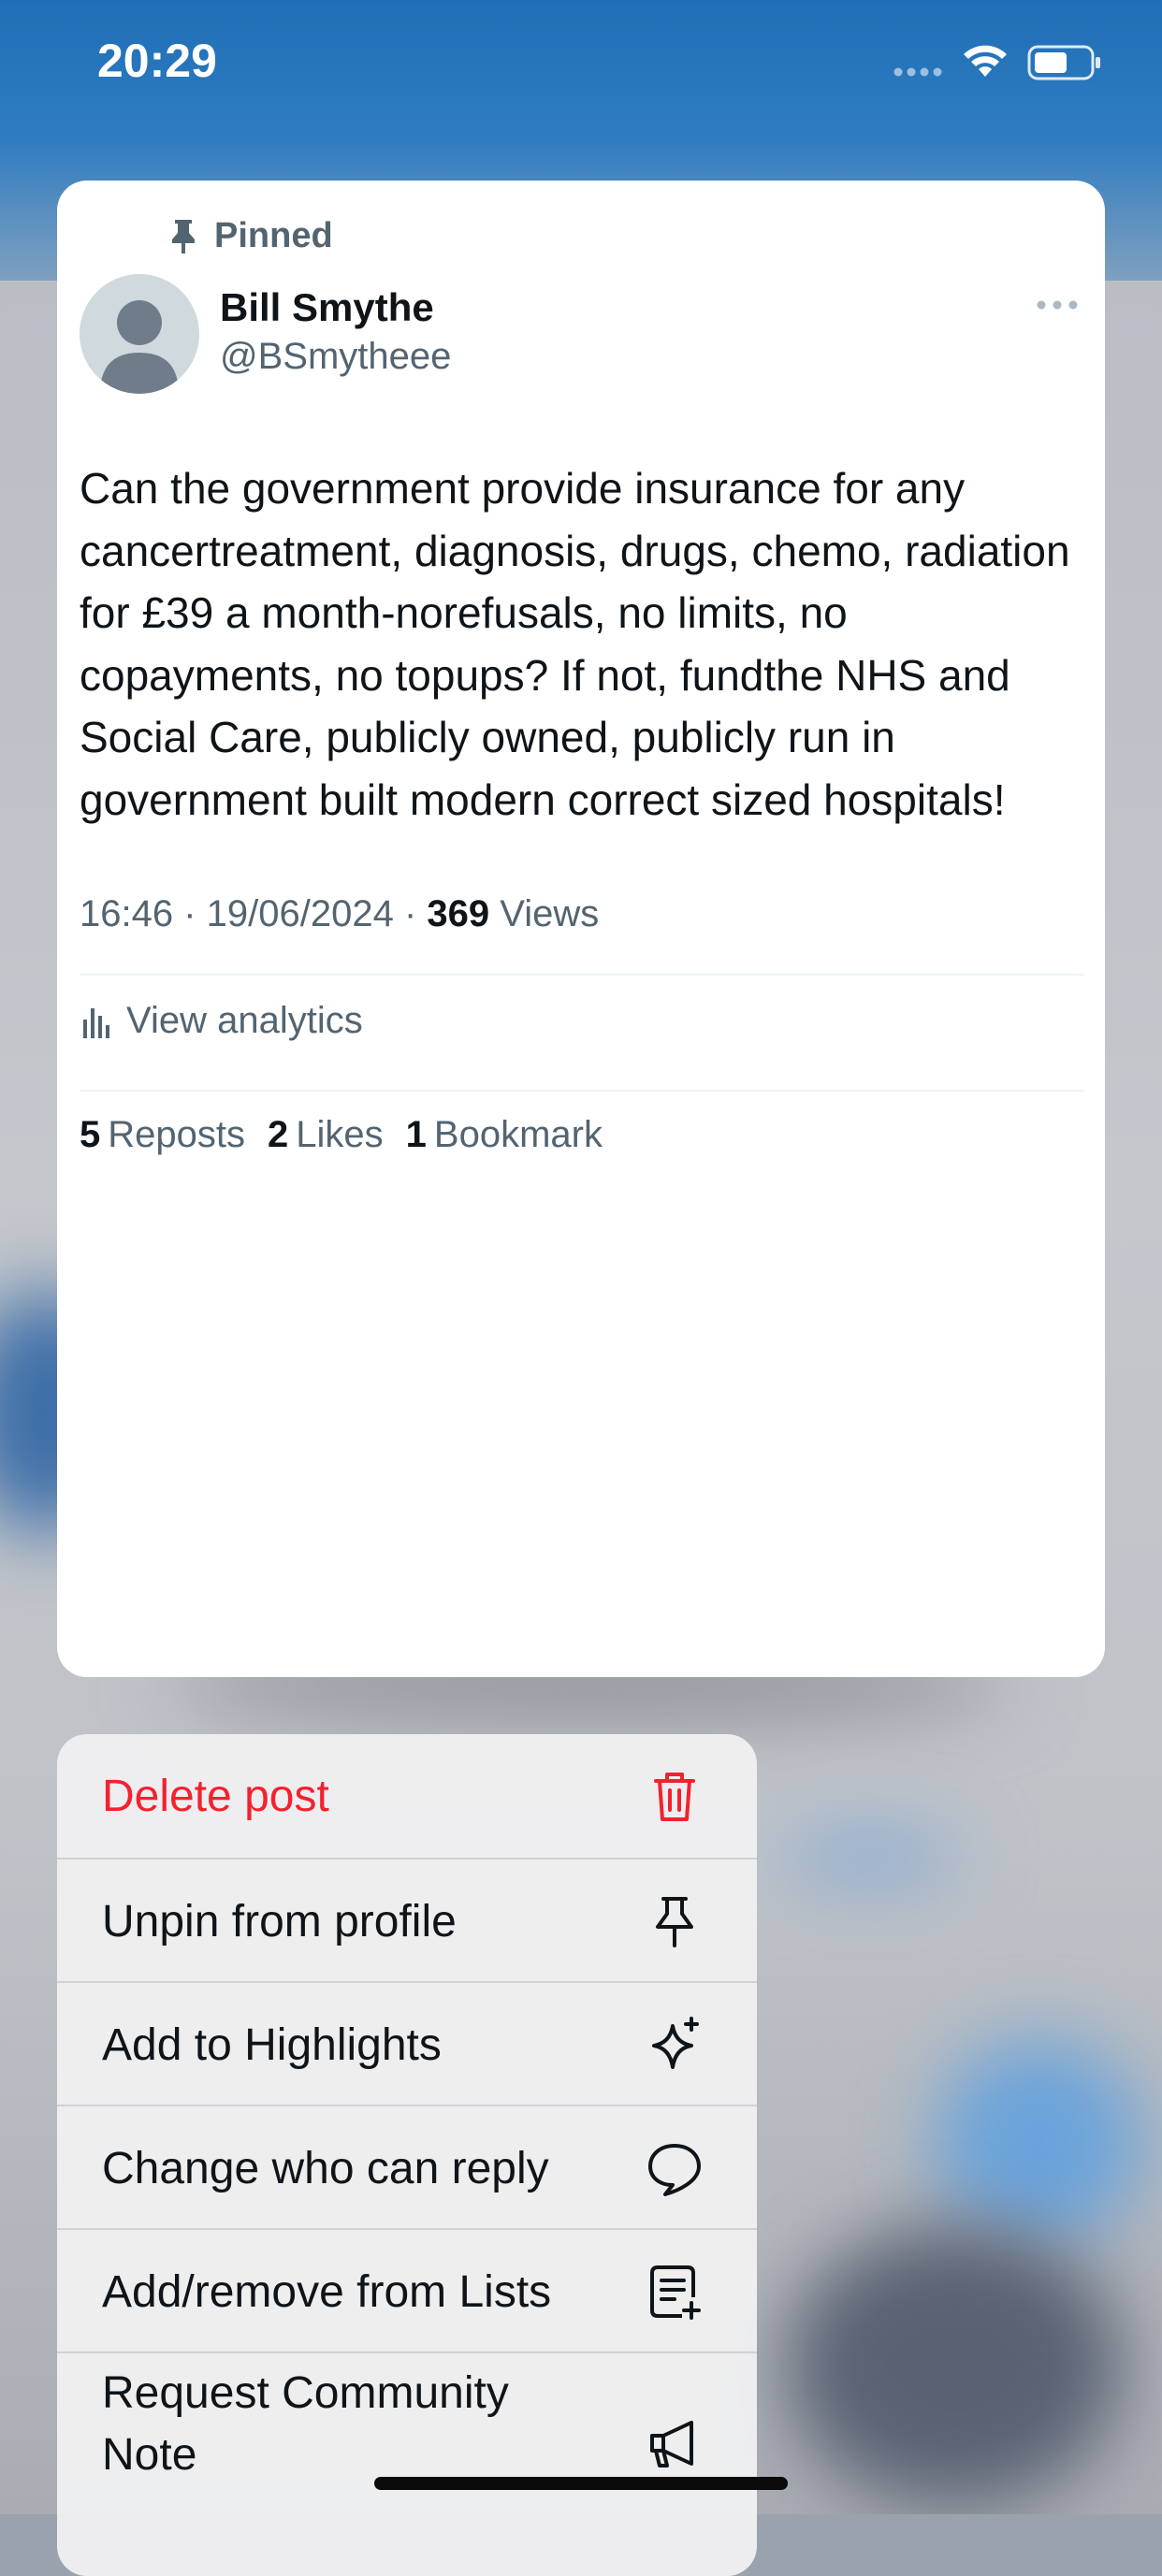 Image resolution: width=1162 pixels, height=2576 pixels. I want to click on bookmarks-stat: 1 Bookmark, so click(505, 1135).